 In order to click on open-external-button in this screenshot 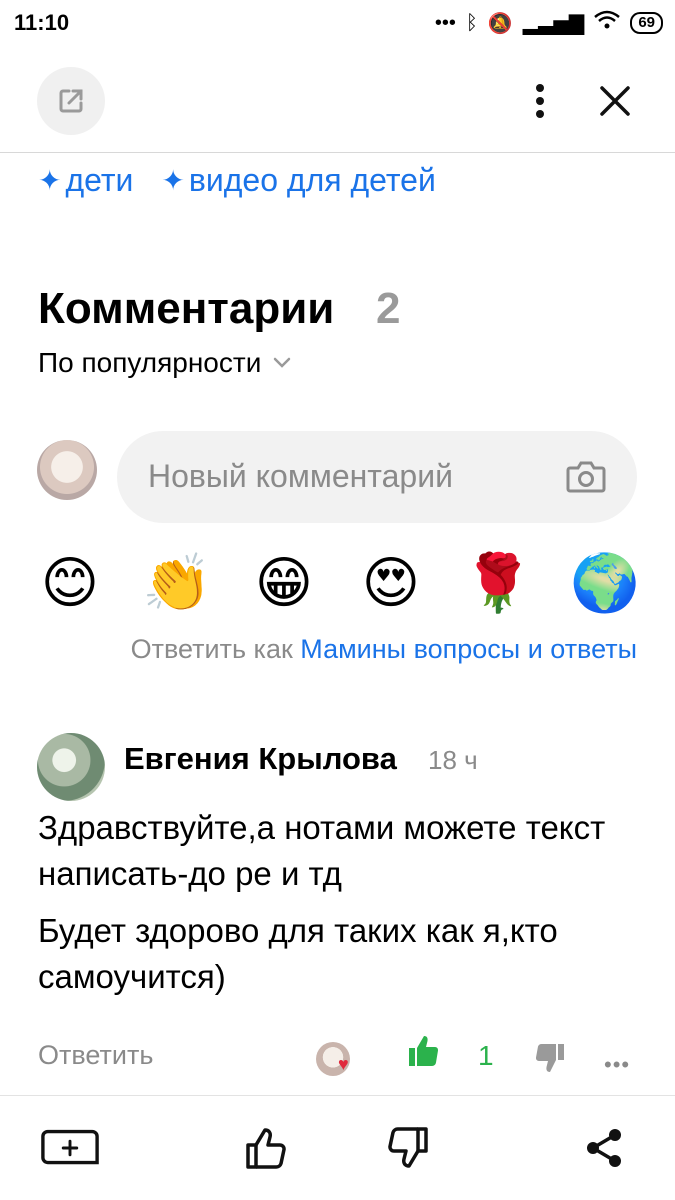, I will do `click(71, 101)`.